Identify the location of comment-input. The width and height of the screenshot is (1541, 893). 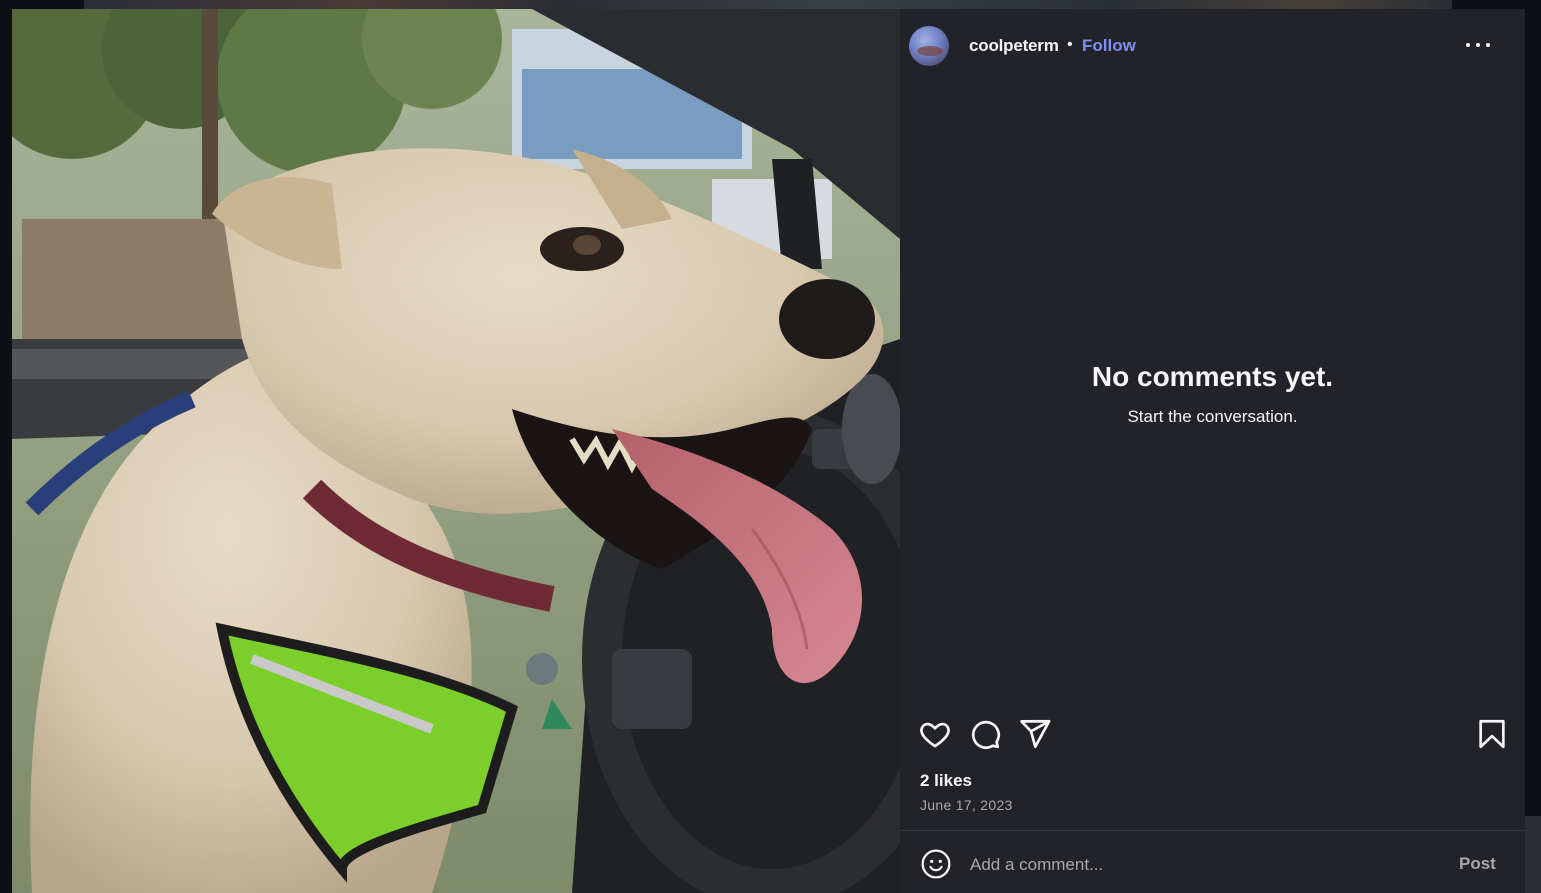
(1205, 865).